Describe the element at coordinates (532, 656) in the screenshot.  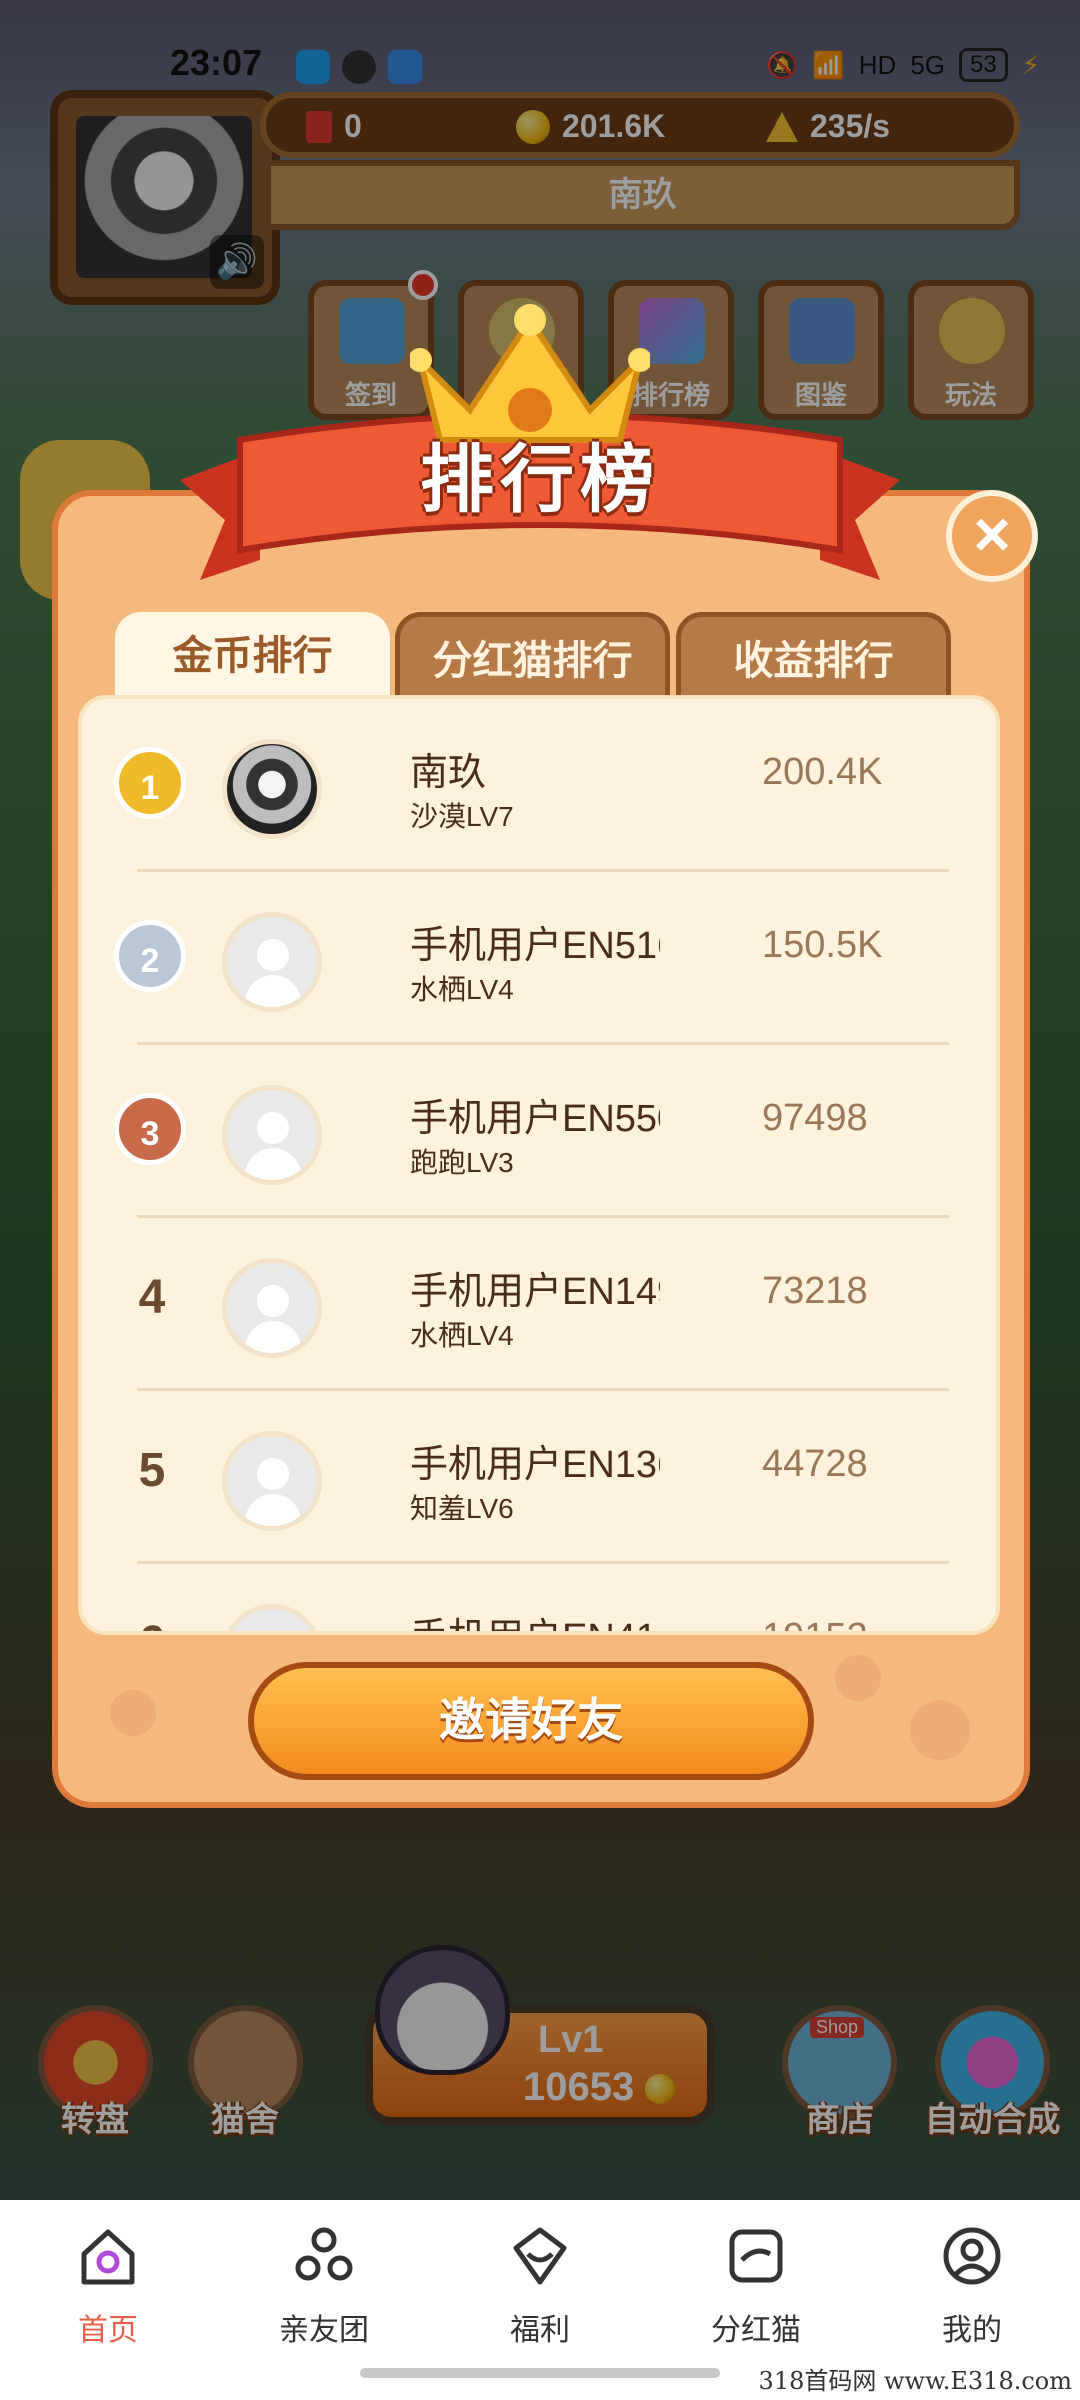
I see `tab-dividend-cat-ranking: 分红猫排行` at that location.